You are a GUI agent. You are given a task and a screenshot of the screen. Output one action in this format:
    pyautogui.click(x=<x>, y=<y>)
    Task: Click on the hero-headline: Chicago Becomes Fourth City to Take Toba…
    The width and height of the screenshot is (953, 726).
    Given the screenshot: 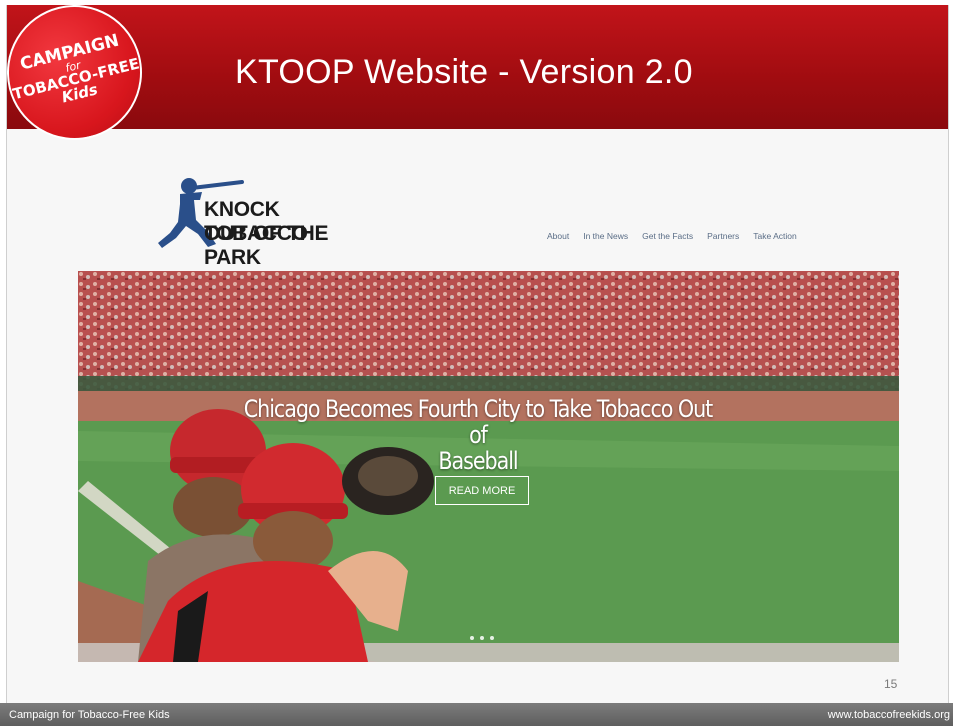 What is the action you would take?
    pyautogui.click(x=478, y=435)
    